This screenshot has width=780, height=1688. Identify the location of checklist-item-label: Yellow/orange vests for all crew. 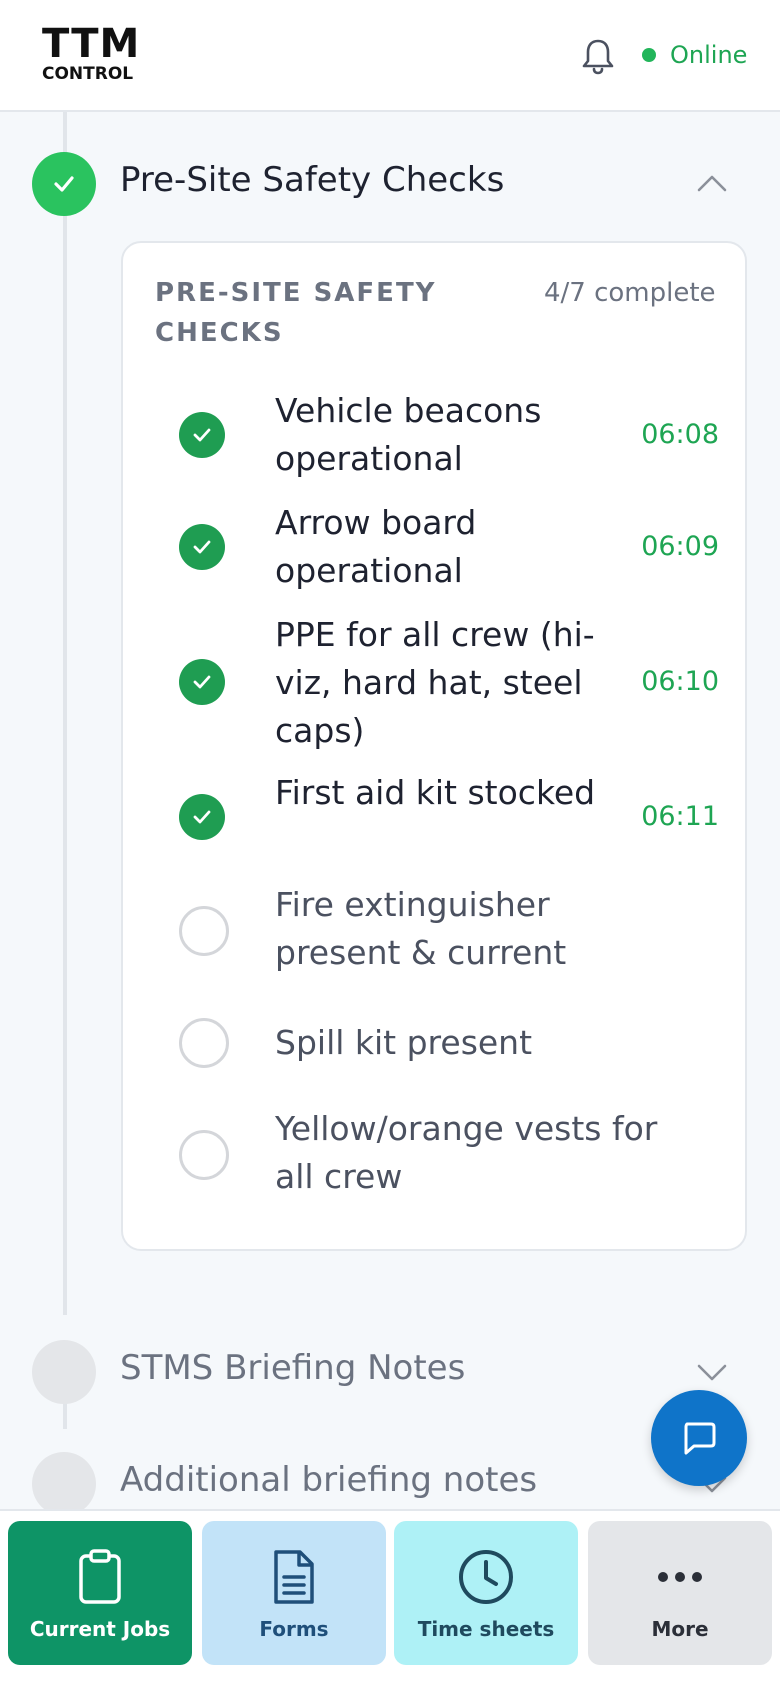
(466, 1152).